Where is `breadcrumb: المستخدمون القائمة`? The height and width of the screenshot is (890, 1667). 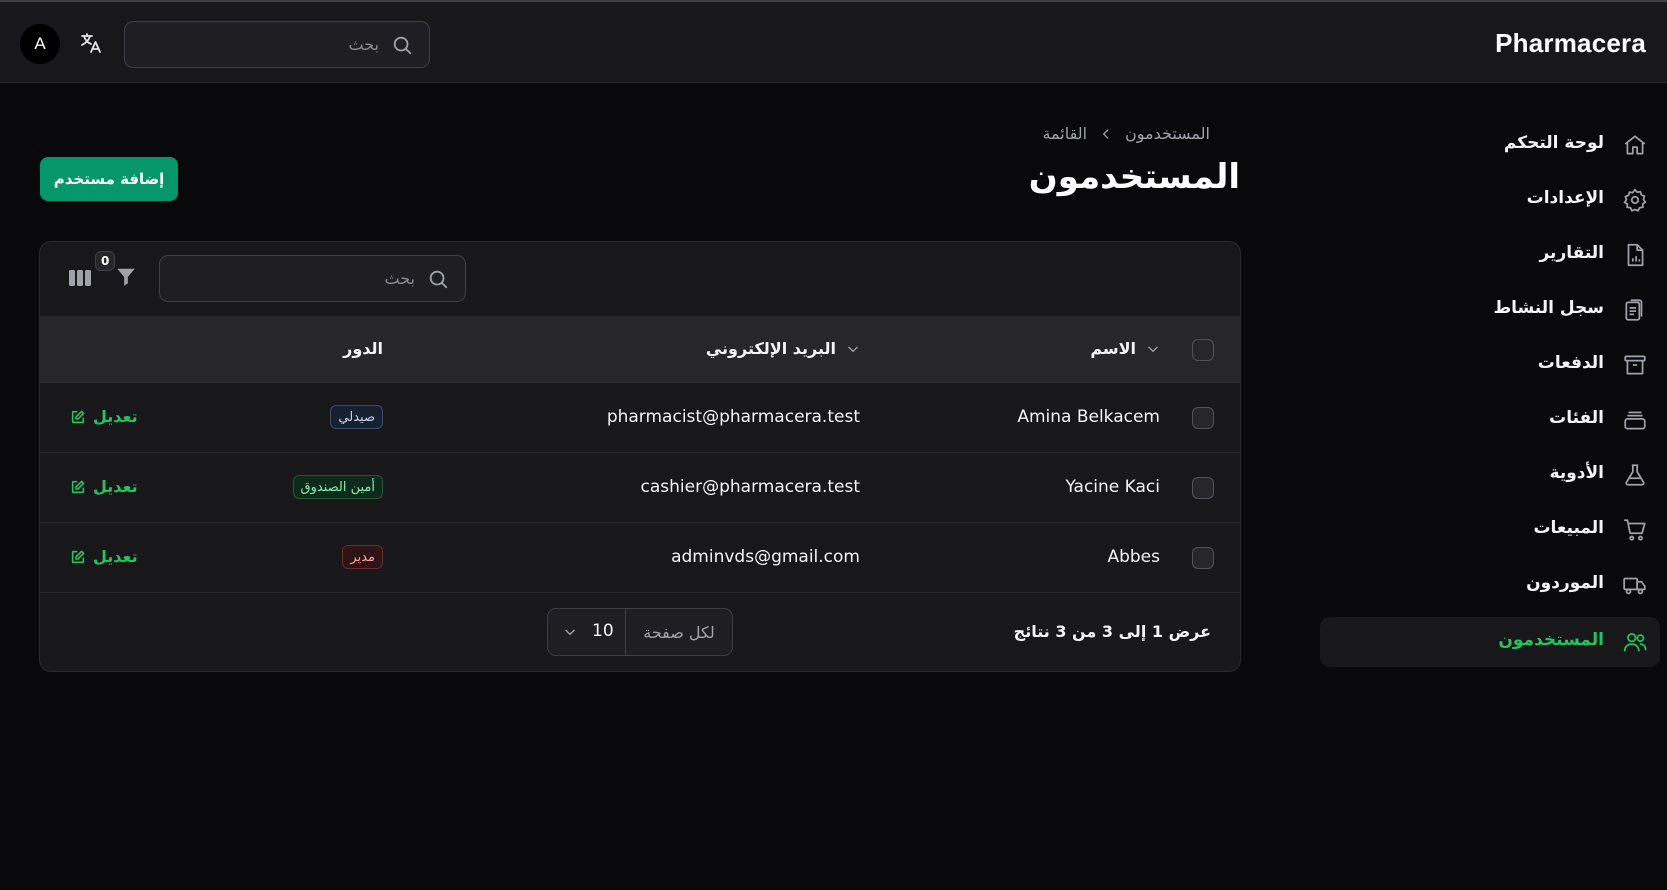 breadcrumb: المستخدمون القائمة is located at coordinates (1126, 133).